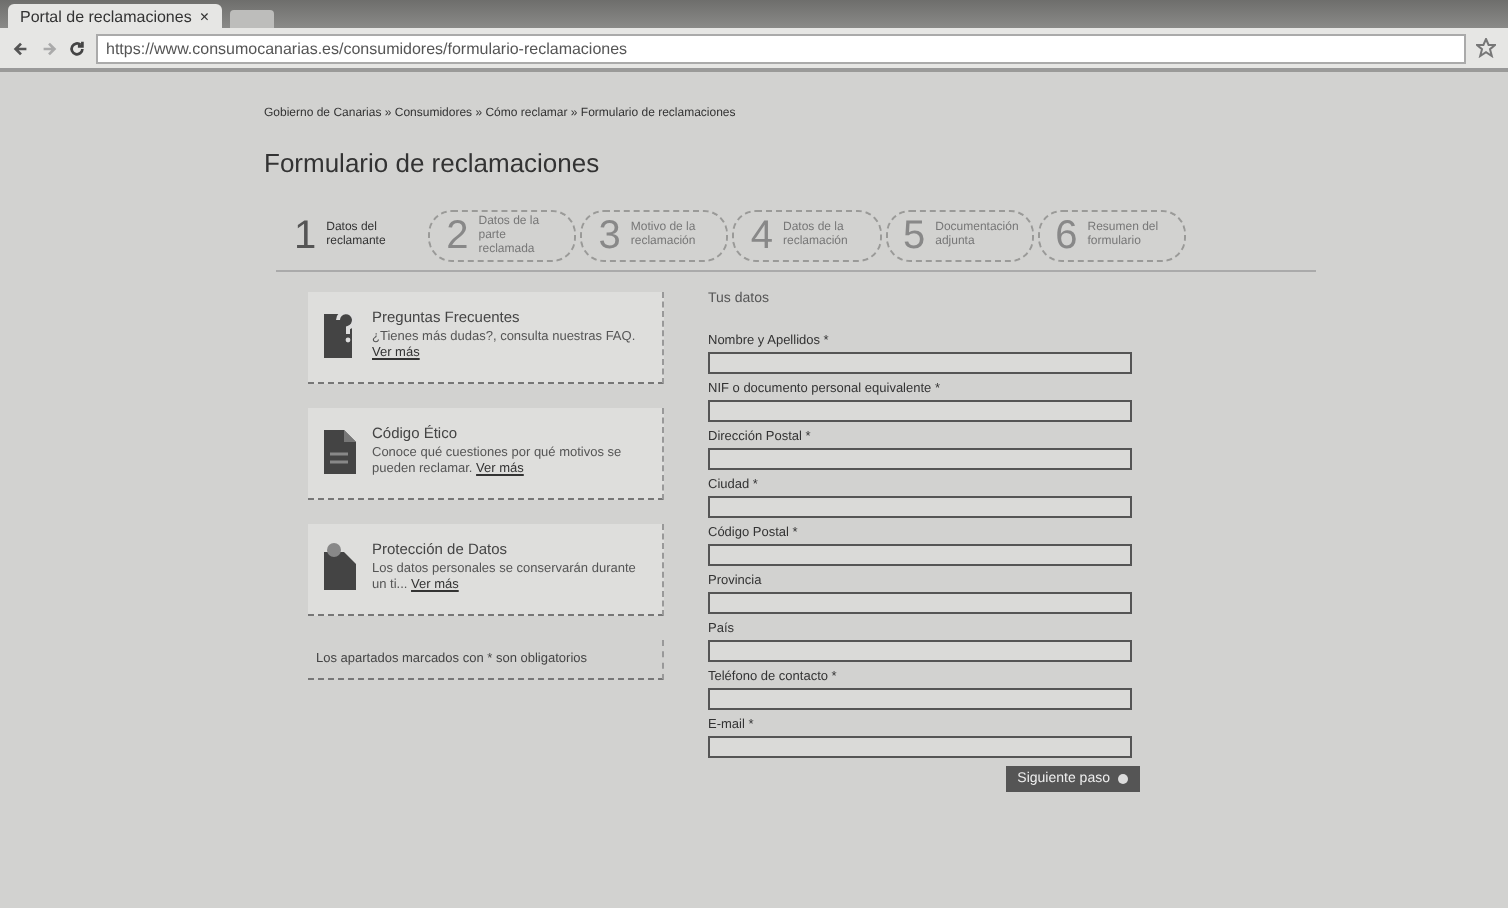 Image resolution: width=1508 pixels, height=908 pixels. Describe the element at coordinates (1486, 48) in the screenshot. I see `star-icon` at that location.